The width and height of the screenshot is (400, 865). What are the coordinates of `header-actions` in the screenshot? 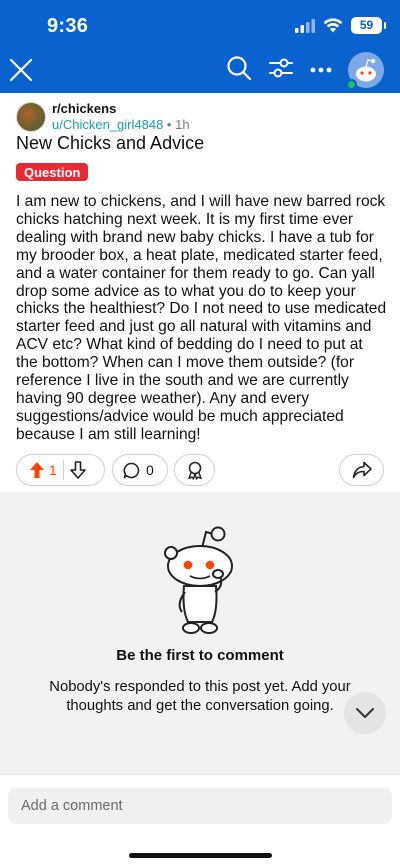 It's located at (305, 71).